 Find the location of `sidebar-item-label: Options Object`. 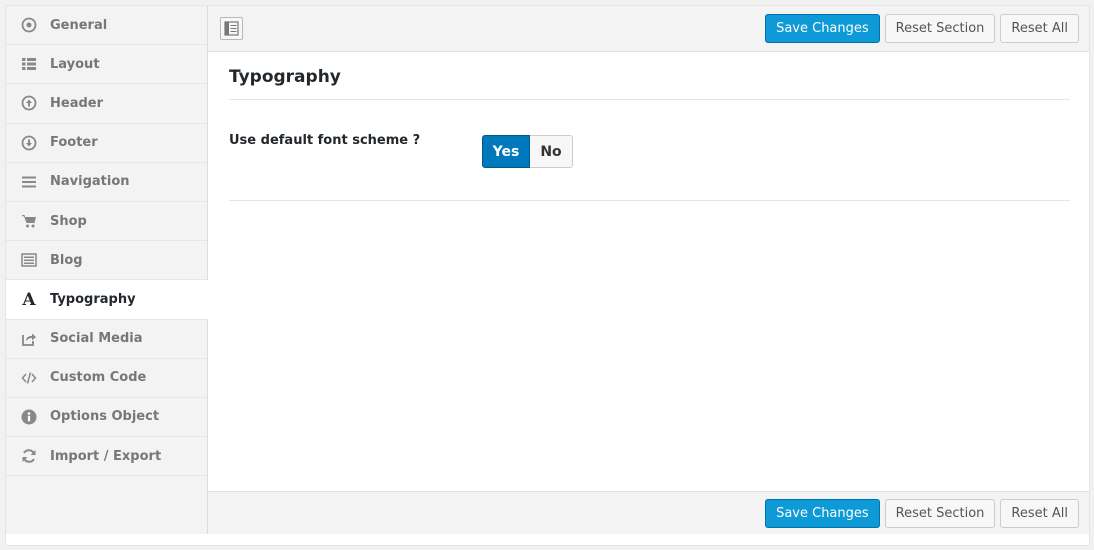

sidebar-item-label: Options Object is located at coordinates (105, 417).